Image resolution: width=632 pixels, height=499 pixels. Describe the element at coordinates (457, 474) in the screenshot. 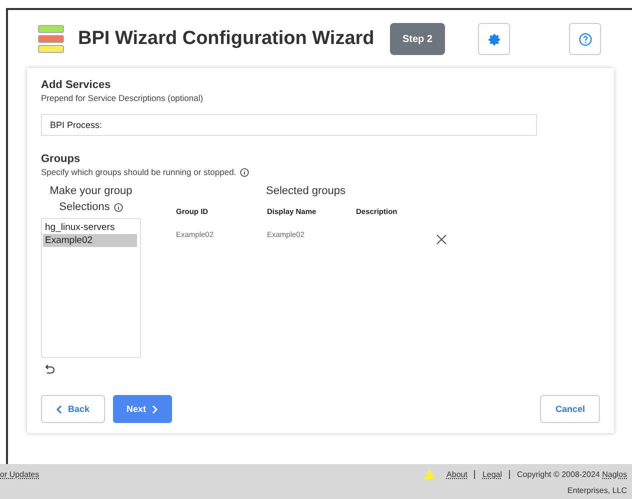

I see `footer-link: About` at that location.